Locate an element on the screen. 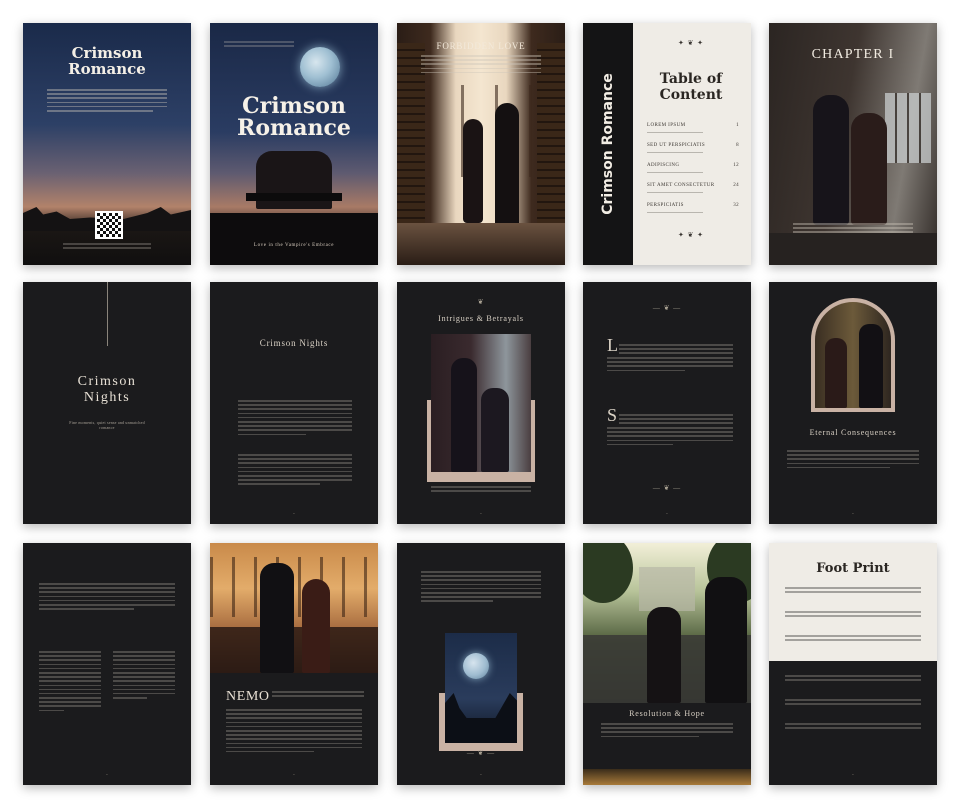 This screenshot has height=808, width=960. floor is located at coordinates (481, 244).